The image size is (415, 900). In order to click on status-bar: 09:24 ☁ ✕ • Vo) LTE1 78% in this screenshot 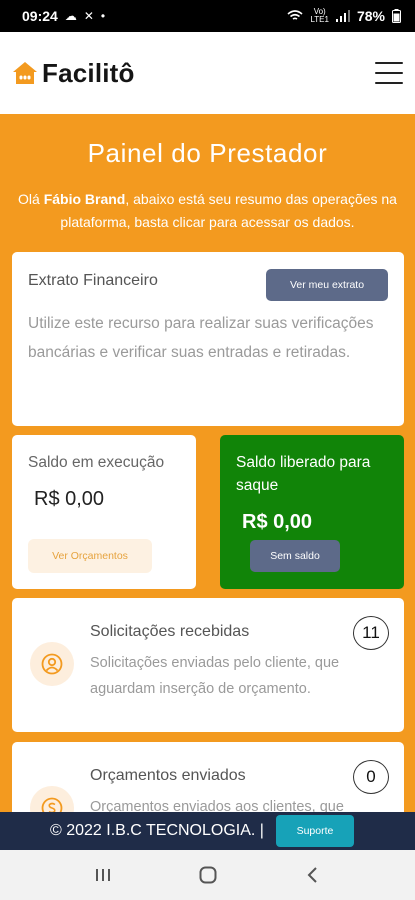, I will do `click(207, 16)`.